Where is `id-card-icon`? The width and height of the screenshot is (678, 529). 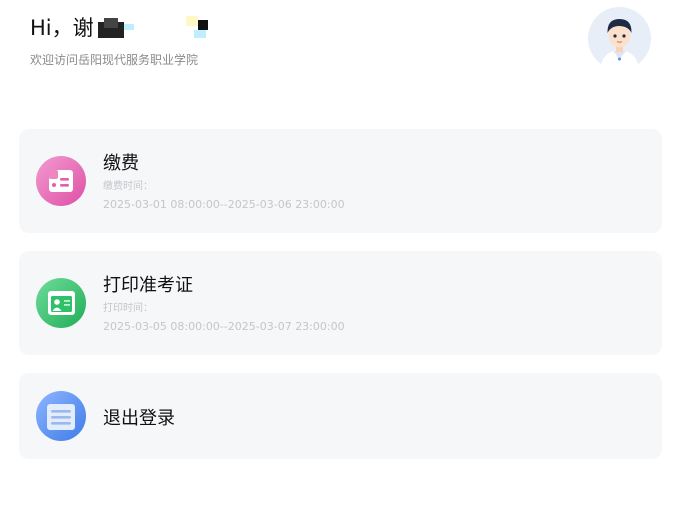
id-card-icon is located at coordinates (61, 303).